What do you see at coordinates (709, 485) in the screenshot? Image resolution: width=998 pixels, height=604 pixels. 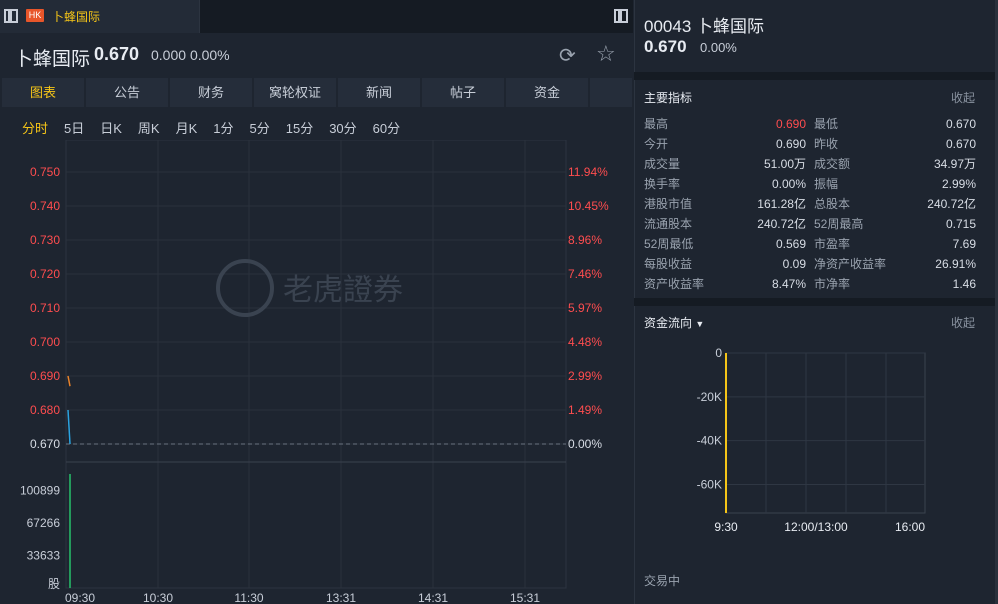 I see `flow-y-tick-label: -60K` at bounding box center [709, 485].